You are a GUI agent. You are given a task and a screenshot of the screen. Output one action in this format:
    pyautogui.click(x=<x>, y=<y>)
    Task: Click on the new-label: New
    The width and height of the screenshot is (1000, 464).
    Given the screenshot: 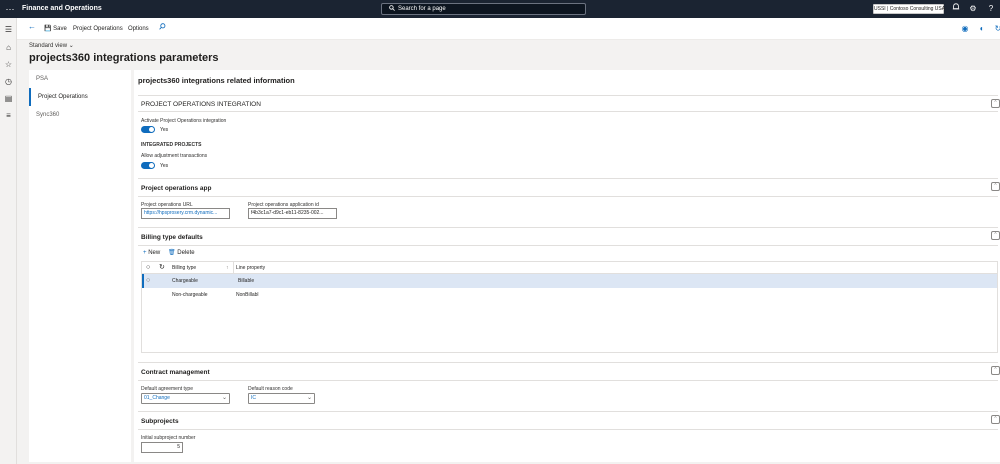 What is the action you would take?
    pyautogui.click(x=154, y=253)
    